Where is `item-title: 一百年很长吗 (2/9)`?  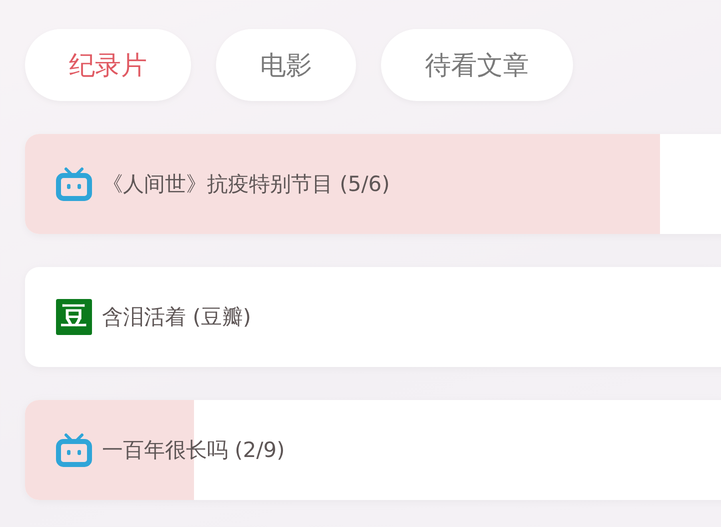
item-title: 一百年很长吗 (2/9) is located at coordinates (193, 450).